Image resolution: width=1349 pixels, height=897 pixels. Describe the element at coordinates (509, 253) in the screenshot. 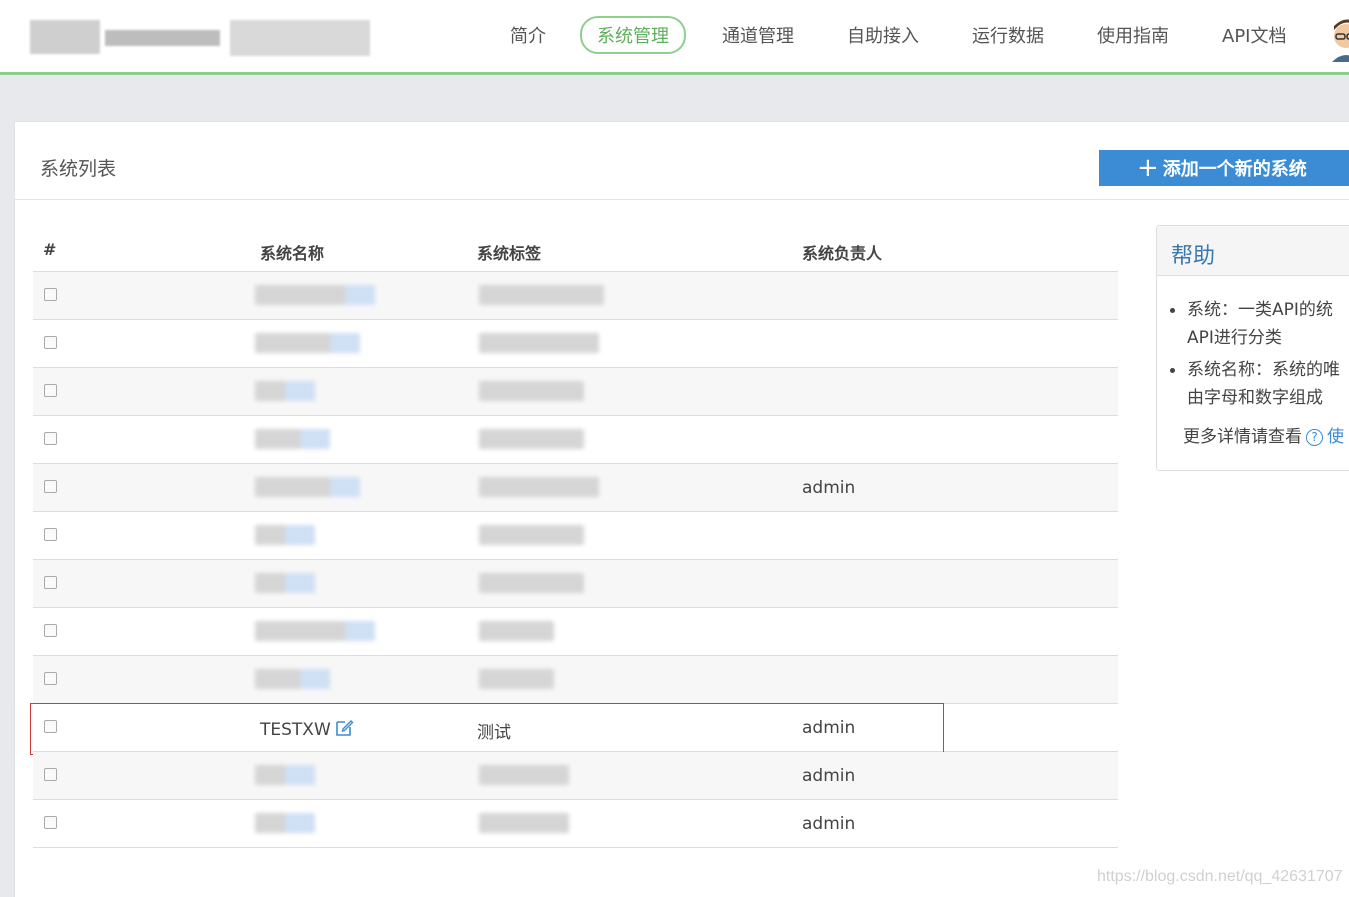

I see `col-header-tag: 系统标签` at that location.